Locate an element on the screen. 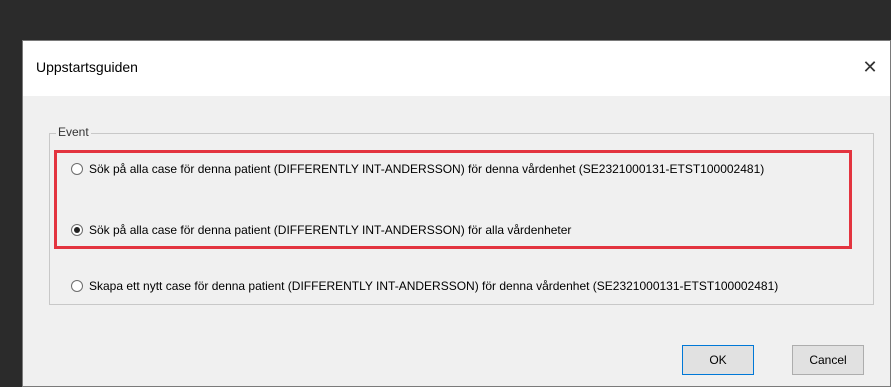 The width and height of the screenshot is (891, 387). close-button: ✕ is located at coordinates (870, 67).